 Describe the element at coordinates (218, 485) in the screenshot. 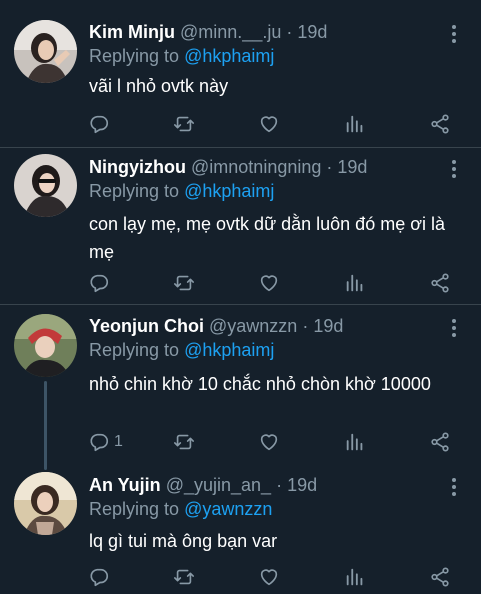

I see `user-handle: @_yujin_an_` at that location.